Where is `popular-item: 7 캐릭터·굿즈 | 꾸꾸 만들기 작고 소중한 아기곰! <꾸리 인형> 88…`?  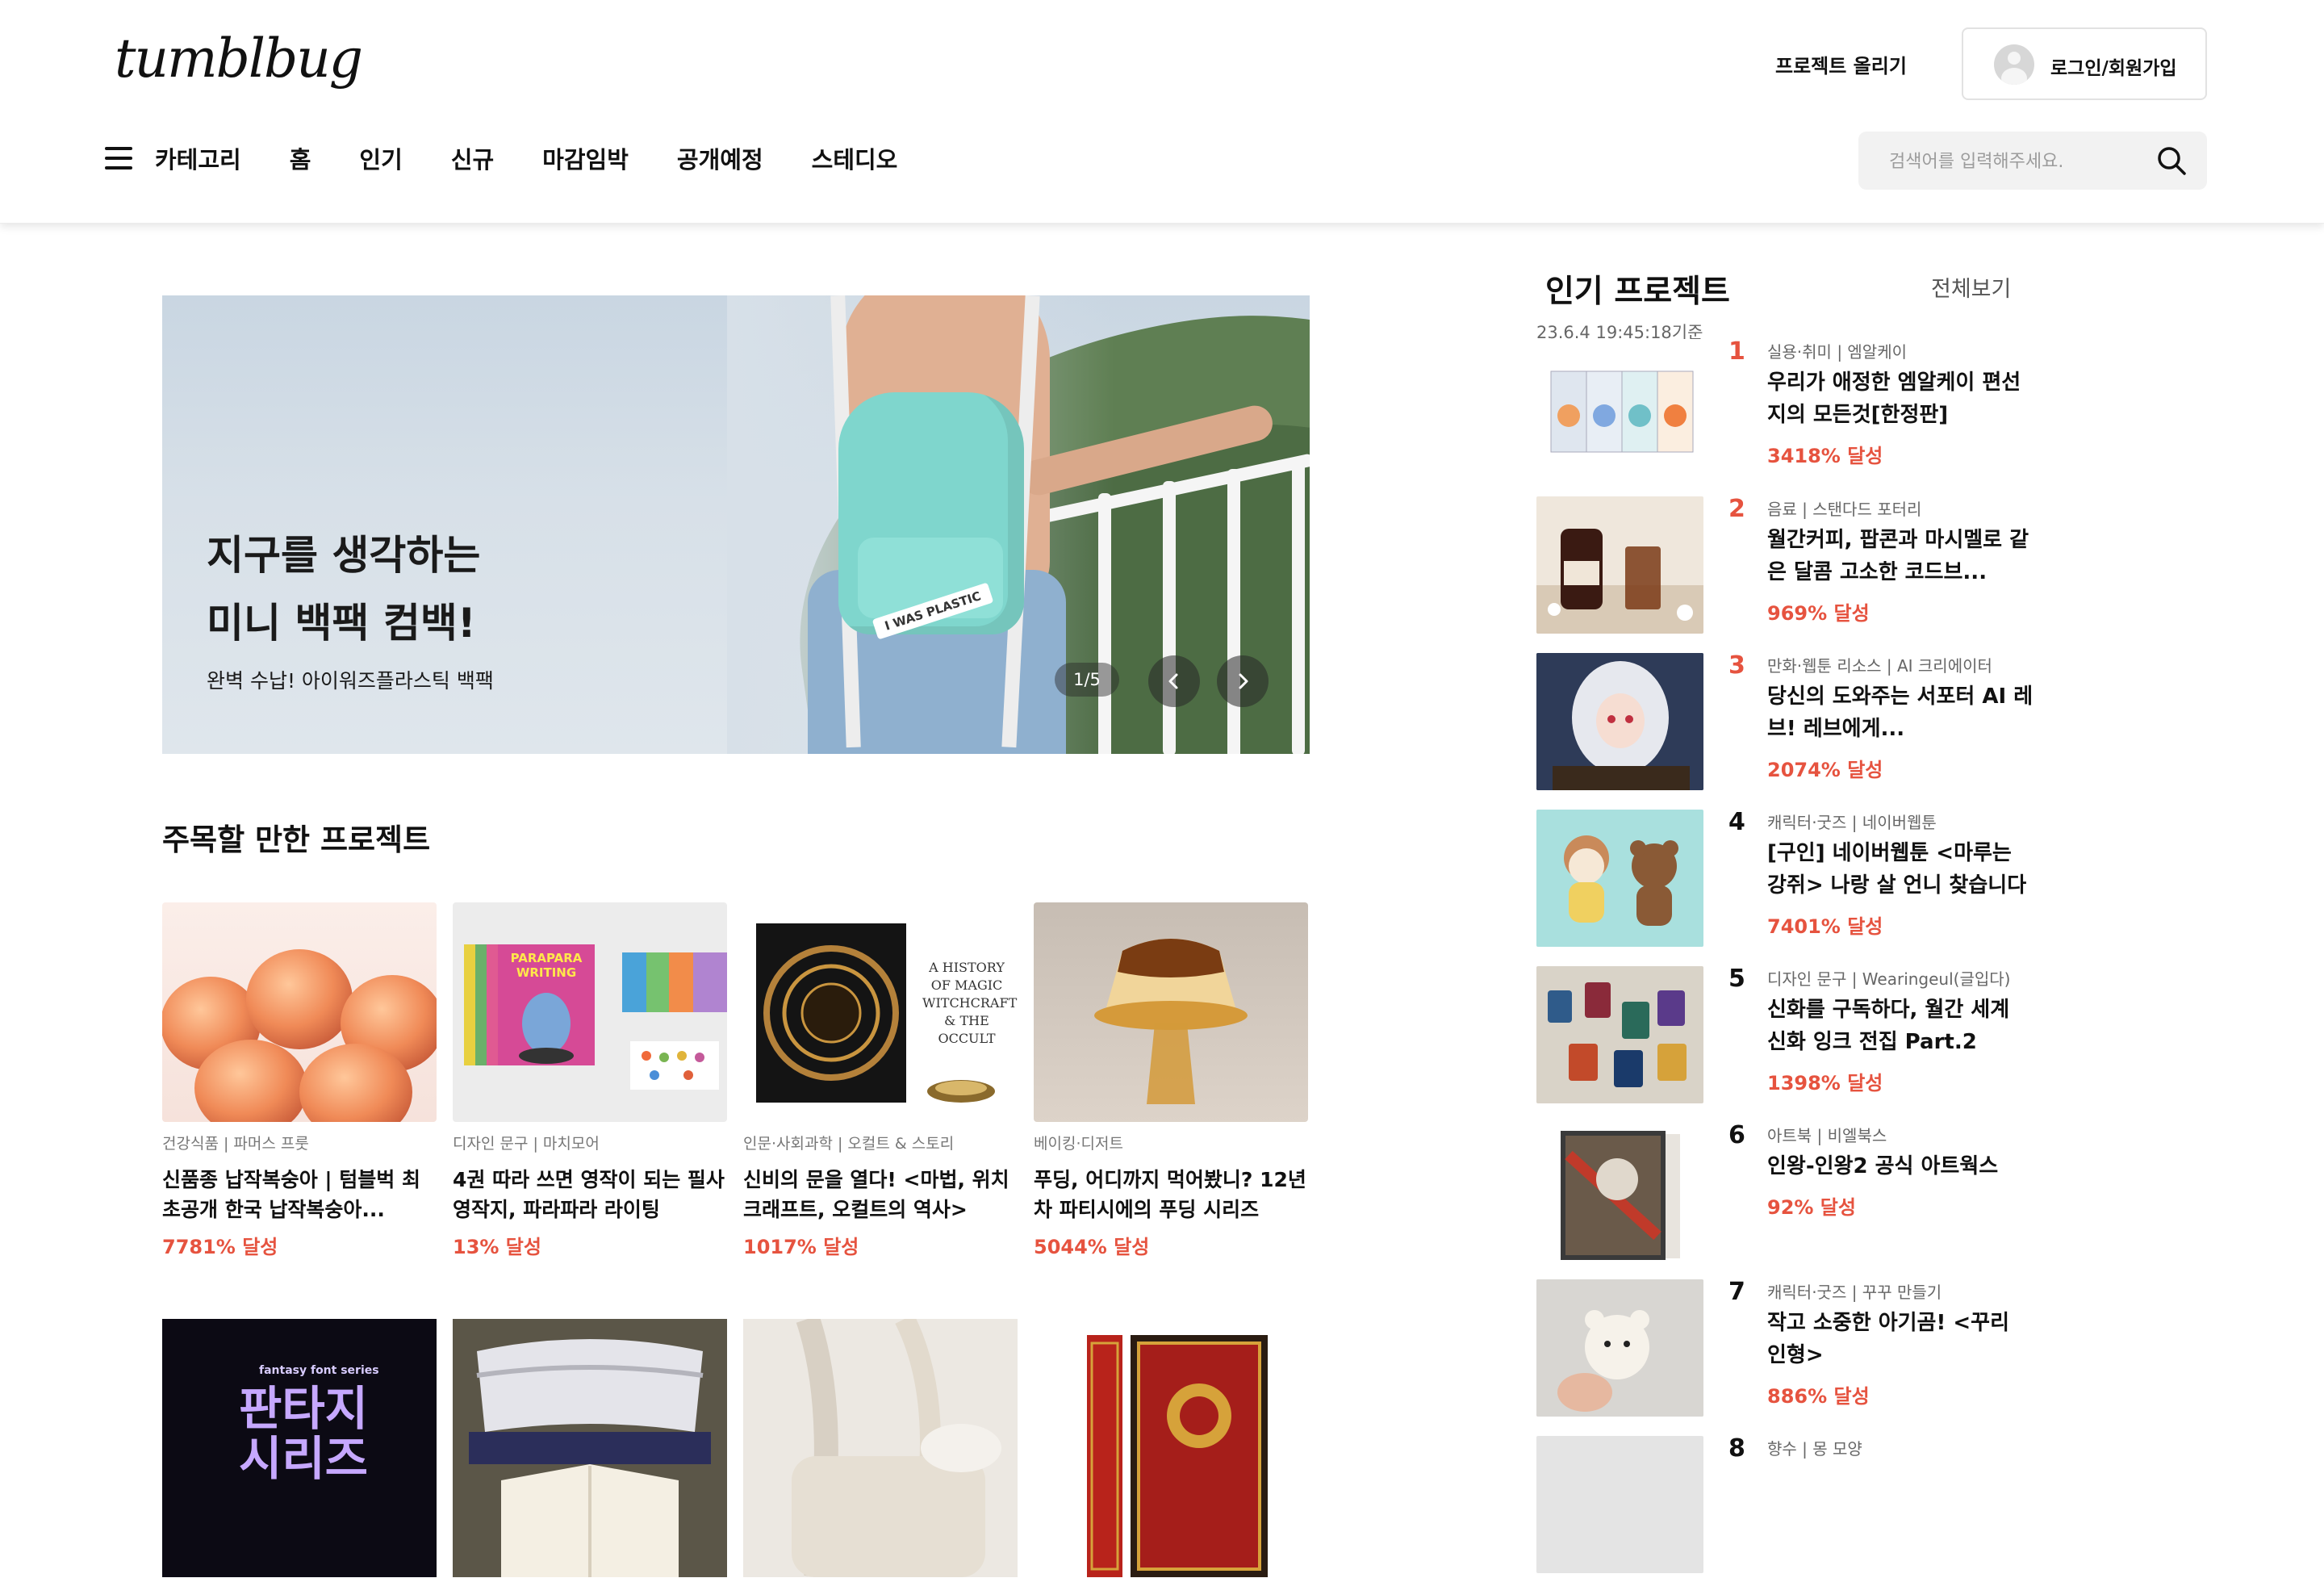
popular-item: 7 캐릭터·굿즈 | 꾸꾸 만들기 작고 소중한 아기곰! <꾸리 인형> 88… is located at coordinates (1778, 1349).